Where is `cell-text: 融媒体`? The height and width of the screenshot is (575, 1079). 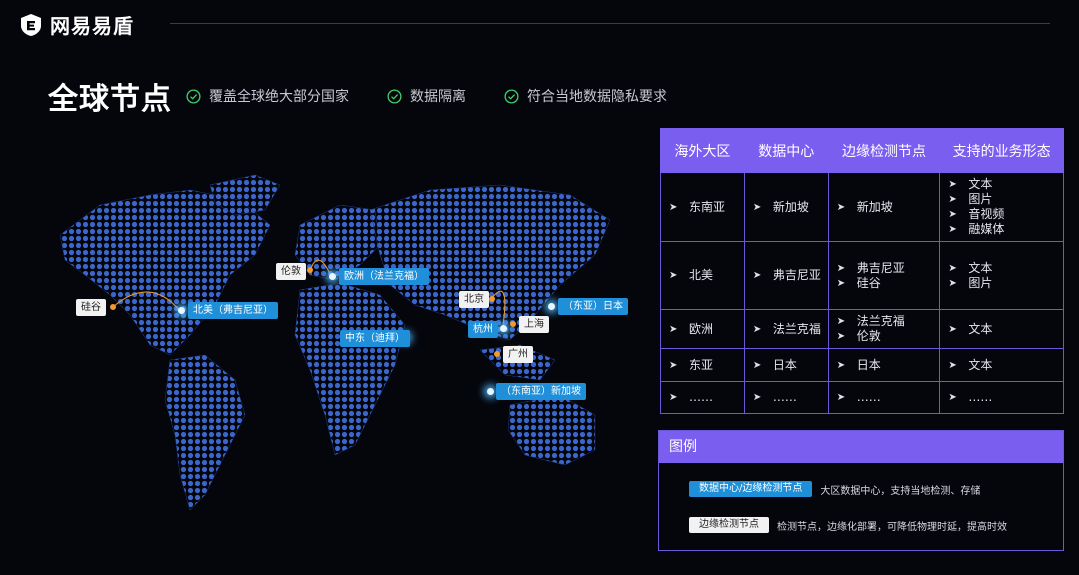 cell-text: 融媒体 is located at coordinates (986, 229).